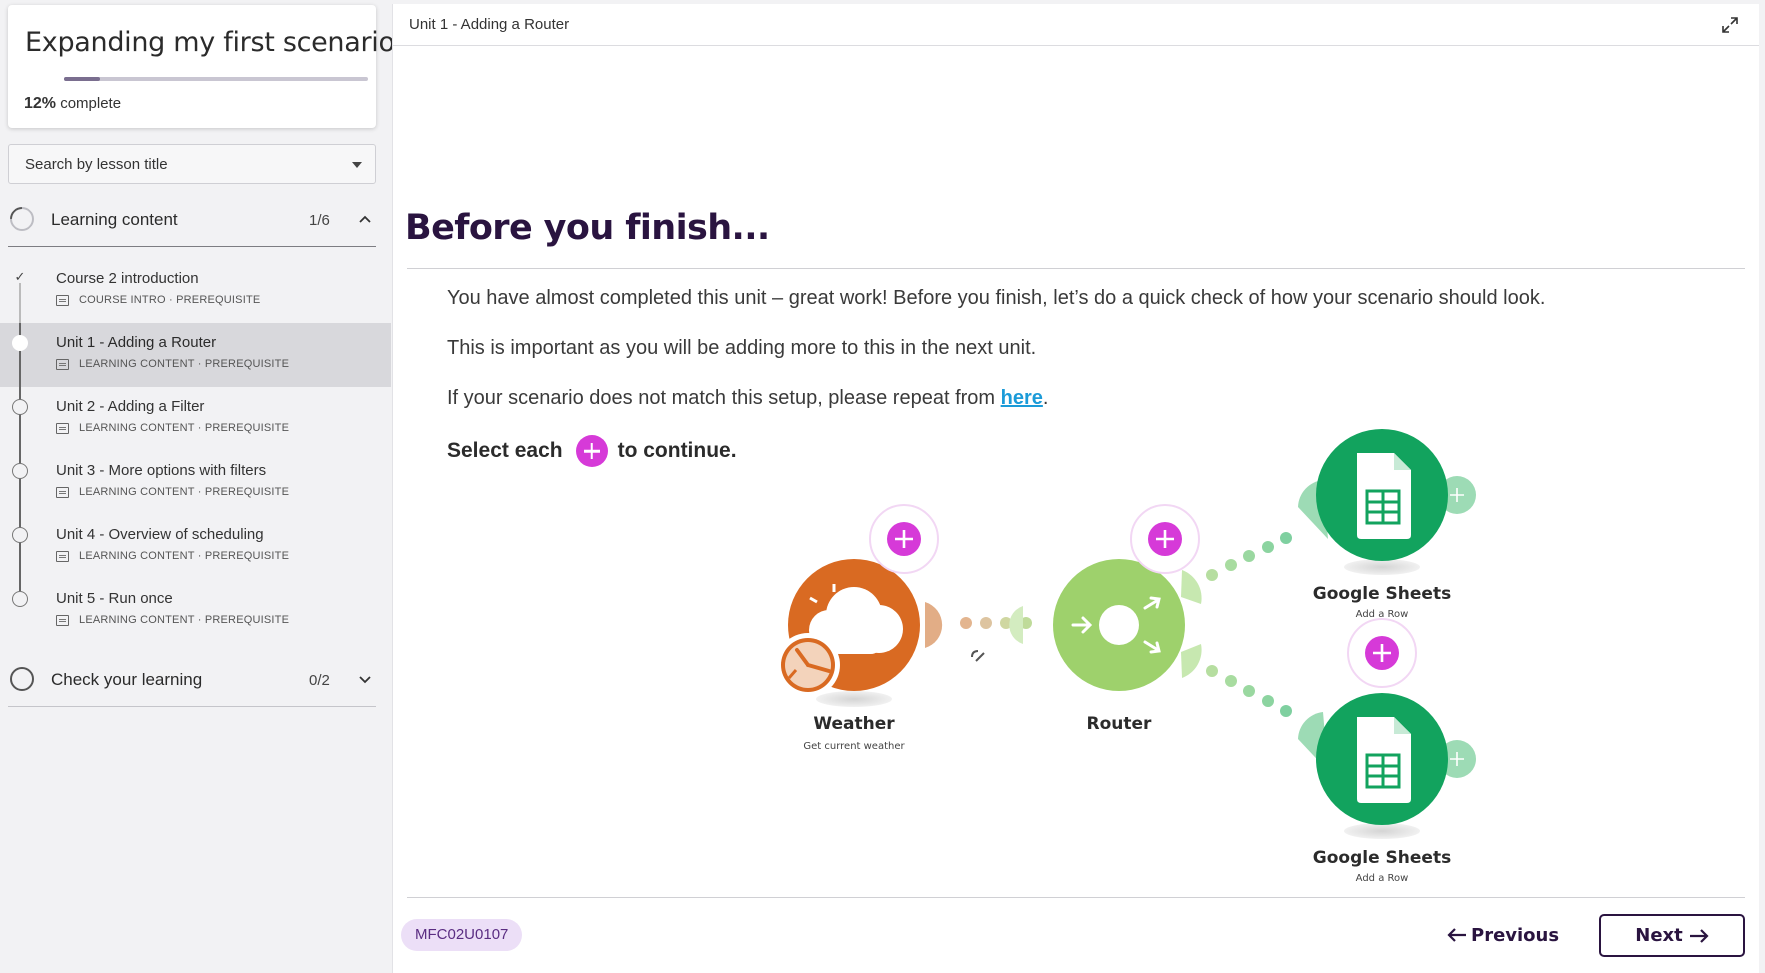 The image size is (1765, 973). What do you see at coordinates (854, 724) in the screenshot?
I see `weather-label: Weather` at bounding box center [854, 724].